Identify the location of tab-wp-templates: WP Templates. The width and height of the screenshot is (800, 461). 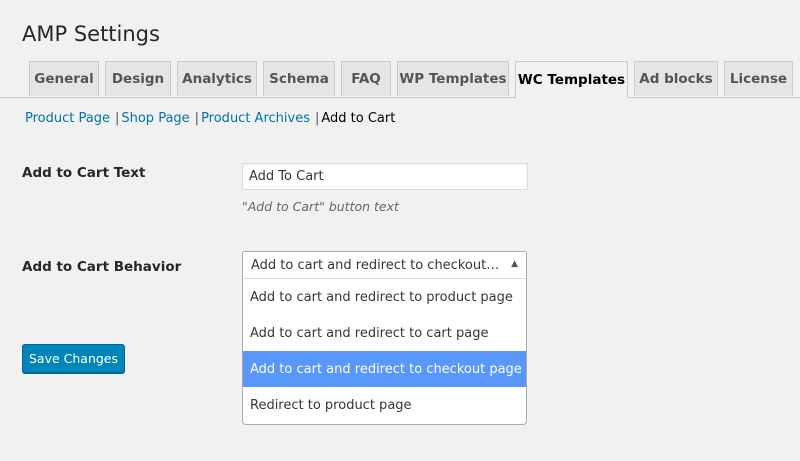
(453, 78).